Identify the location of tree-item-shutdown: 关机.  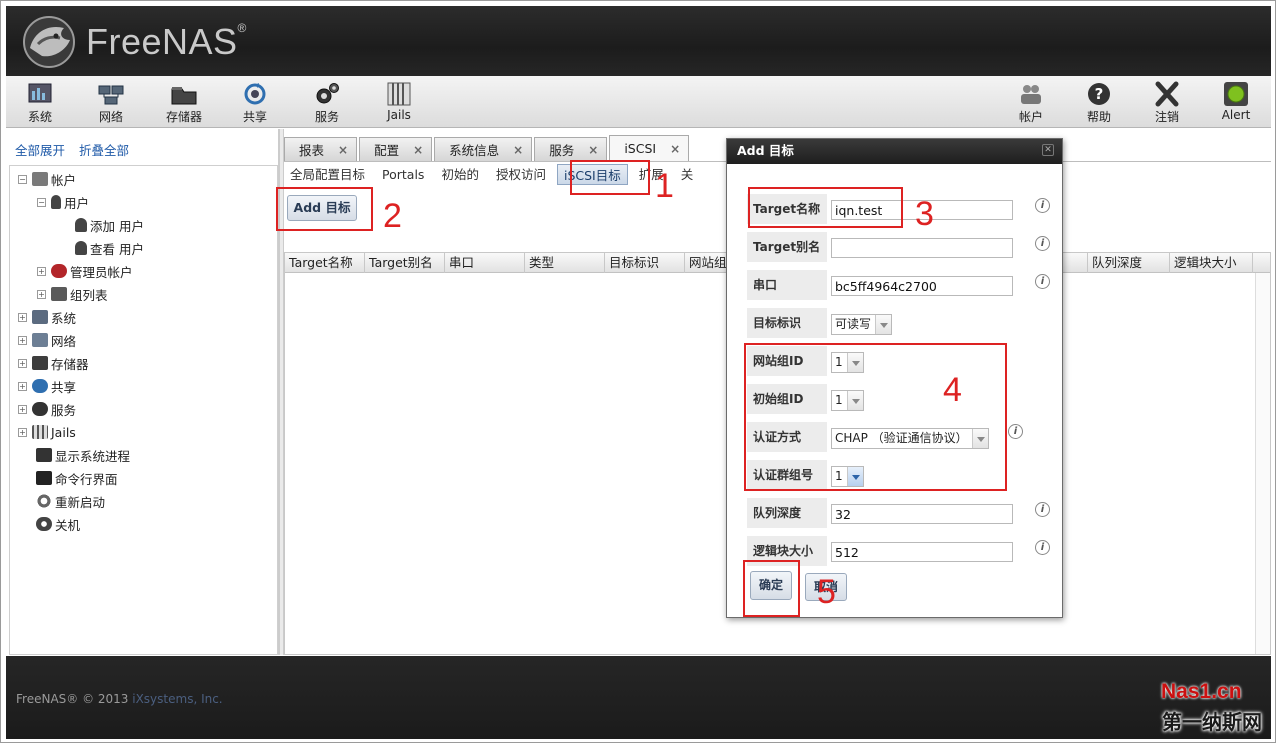
(58, 524).